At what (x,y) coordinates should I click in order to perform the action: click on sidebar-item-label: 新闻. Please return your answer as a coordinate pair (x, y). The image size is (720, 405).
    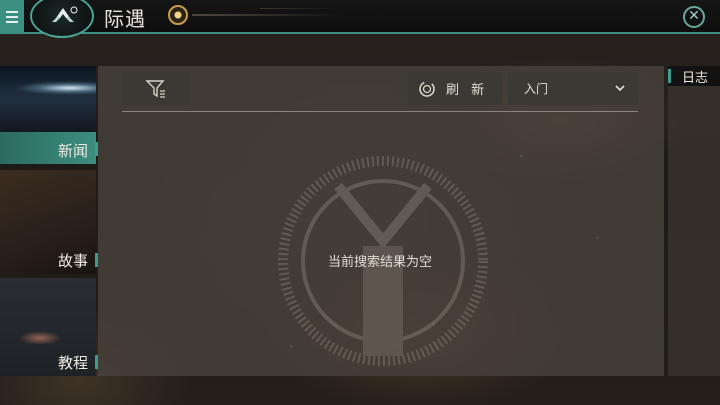
    Looking at the image, I should click on (72, 151).